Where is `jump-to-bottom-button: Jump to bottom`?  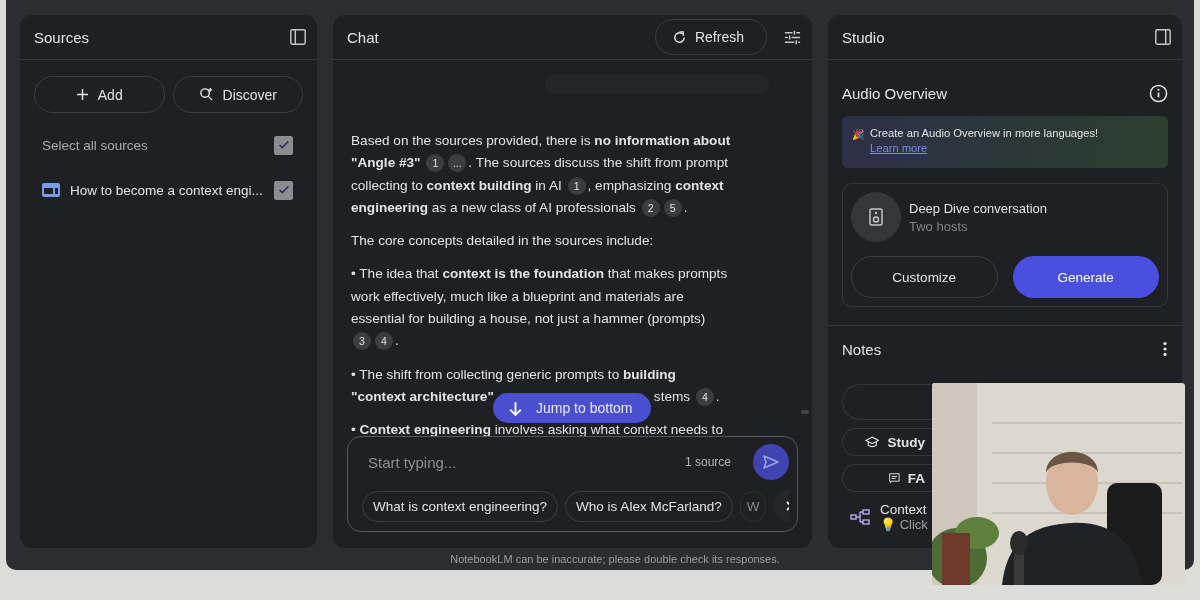
jump-to-bottom-button: Jump to bottom is located at coordinates (572, 408).